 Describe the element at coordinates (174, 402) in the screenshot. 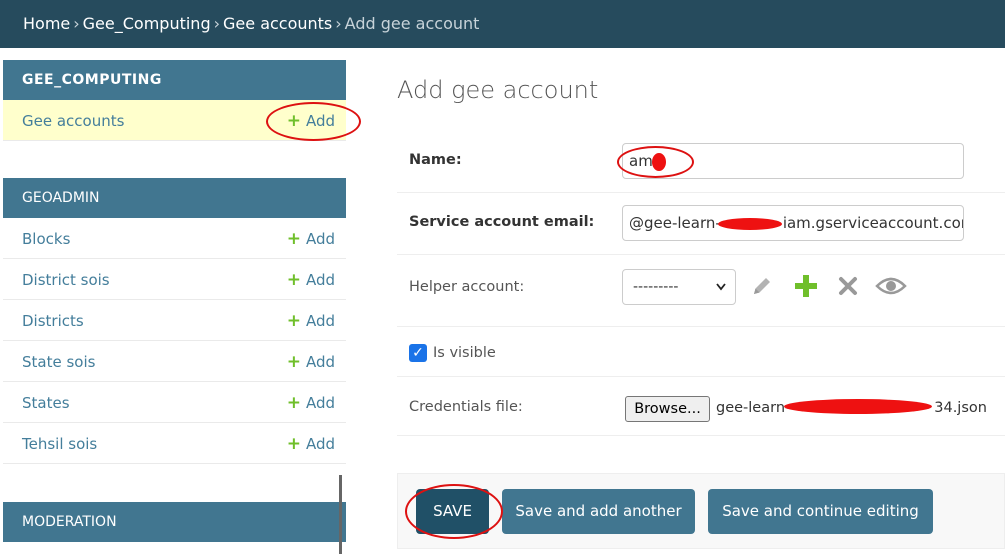

I see `sidebar-item-states: States + Add` at that location.